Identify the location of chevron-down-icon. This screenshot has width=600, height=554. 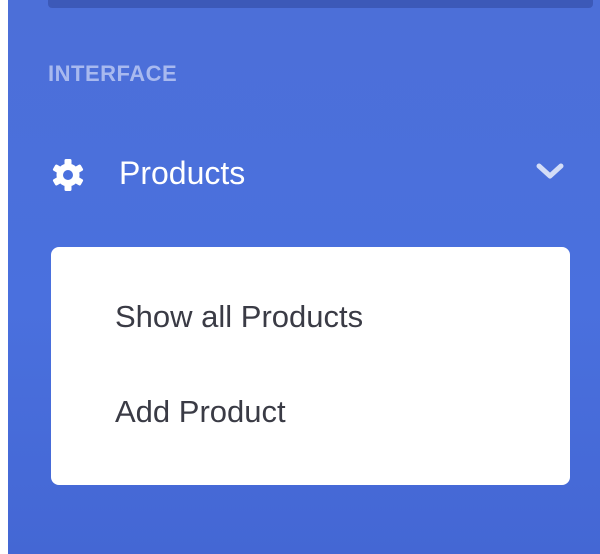
(550, 172).